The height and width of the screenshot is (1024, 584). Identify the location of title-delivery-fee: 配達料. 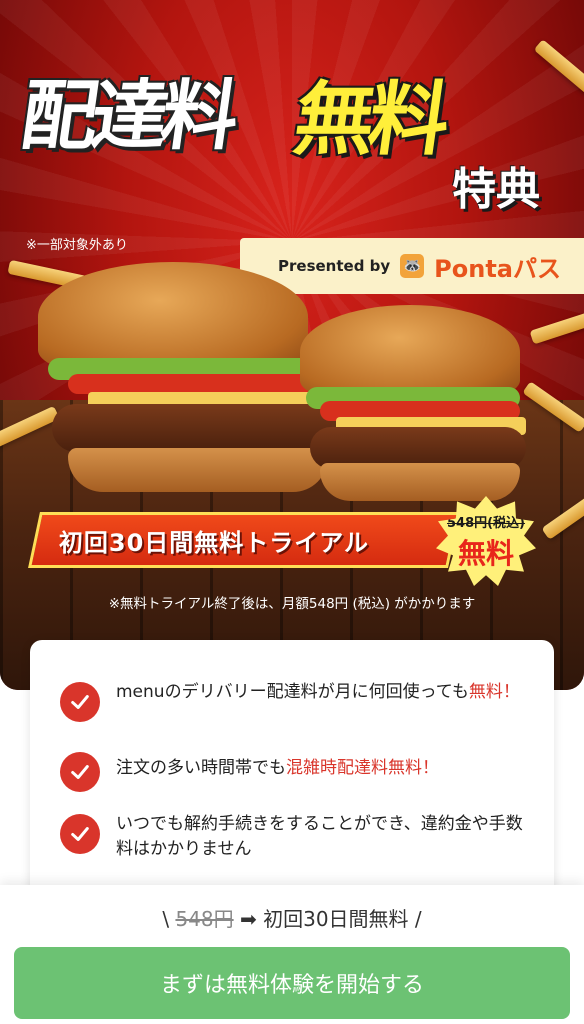
(127, 115).